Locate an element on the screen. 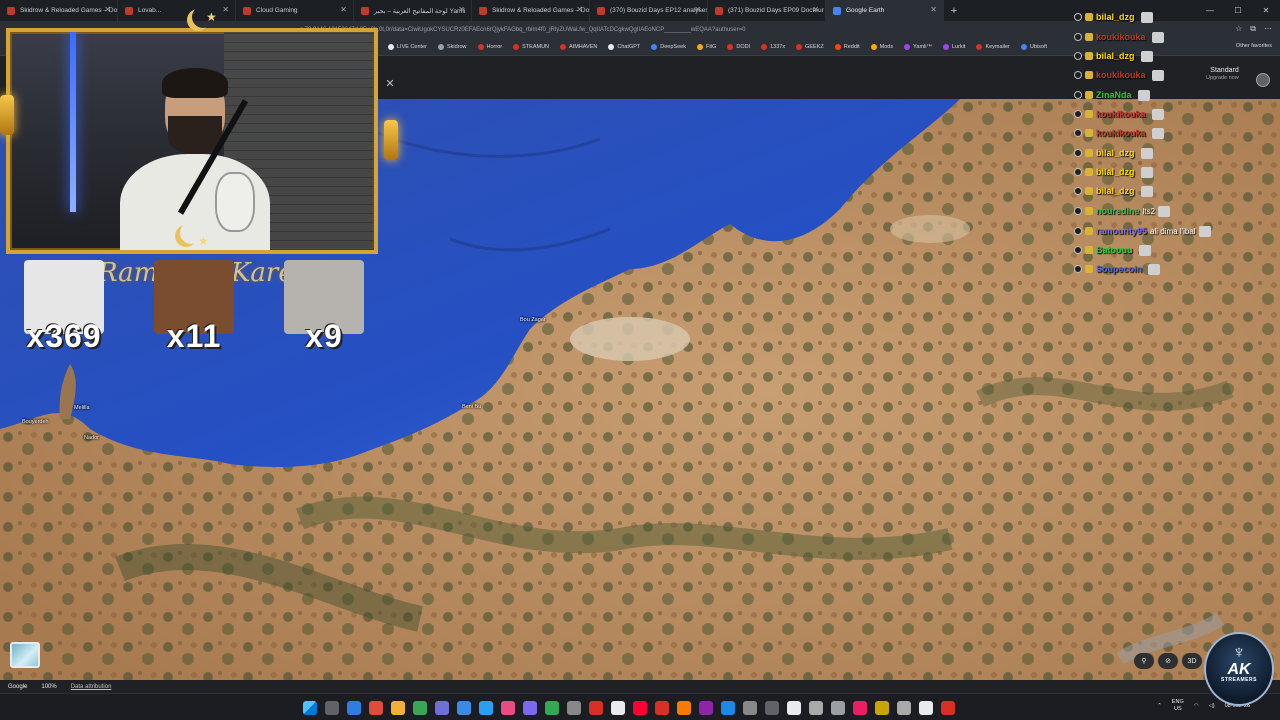  bookmark-item: 1337x is located at coordinates (773, 47).